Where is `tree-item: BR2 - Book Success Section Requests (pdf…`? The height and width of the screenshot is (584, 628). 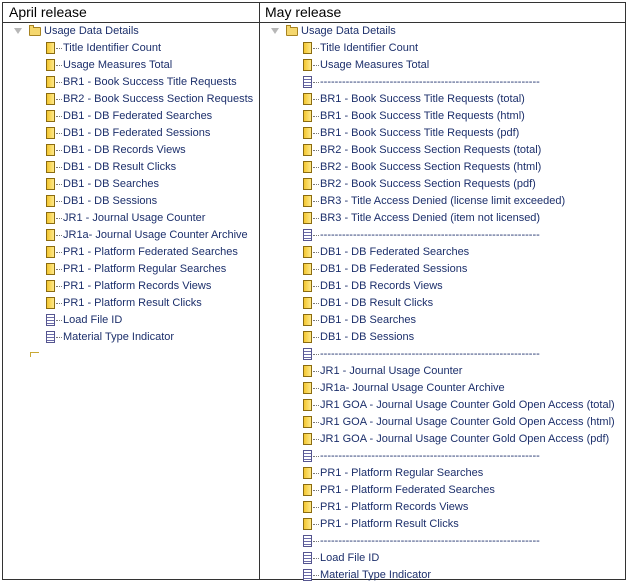 tree-item: BR2 - Book Success Section Requests (pdf… is located at coordinates (442, 184).